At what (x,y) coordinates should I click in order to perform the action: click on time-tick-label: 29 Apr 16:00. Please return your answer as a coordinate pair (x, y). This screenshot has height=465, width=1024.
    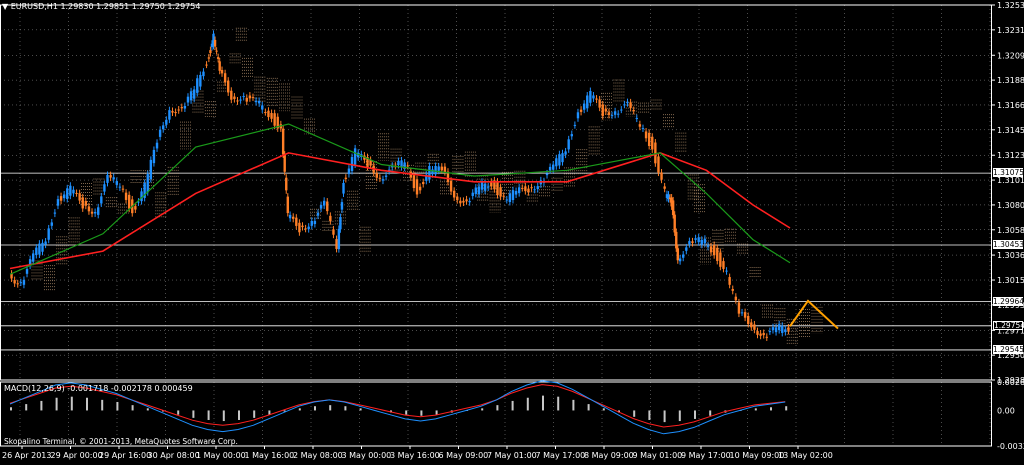
    Looking at the image, I should click on (125, 455).